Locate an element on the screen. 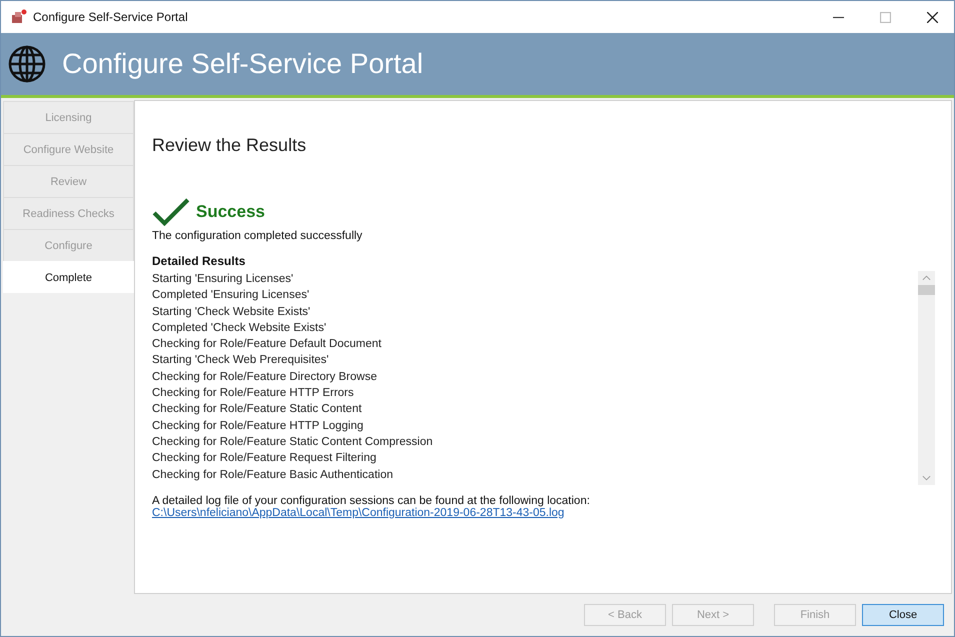 This screenshot has height=637, width=955. wizard-step: Configure Website is located at coordinates (68, 149).